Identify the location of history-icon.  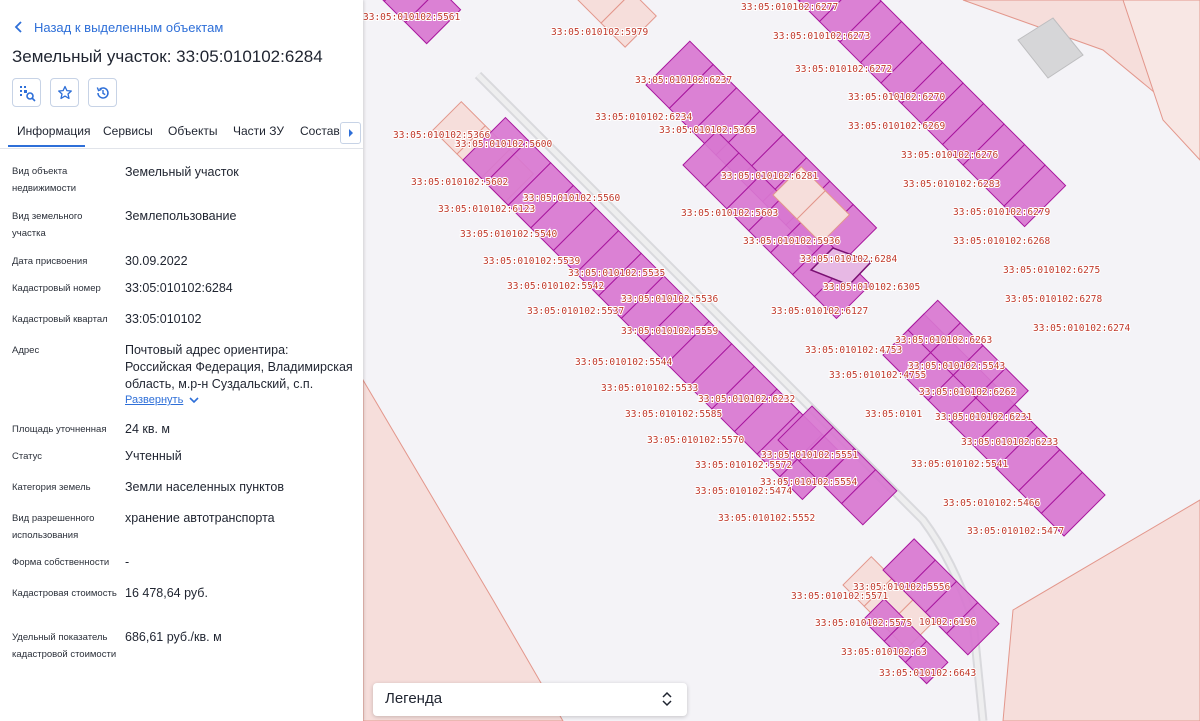
(102, 92).